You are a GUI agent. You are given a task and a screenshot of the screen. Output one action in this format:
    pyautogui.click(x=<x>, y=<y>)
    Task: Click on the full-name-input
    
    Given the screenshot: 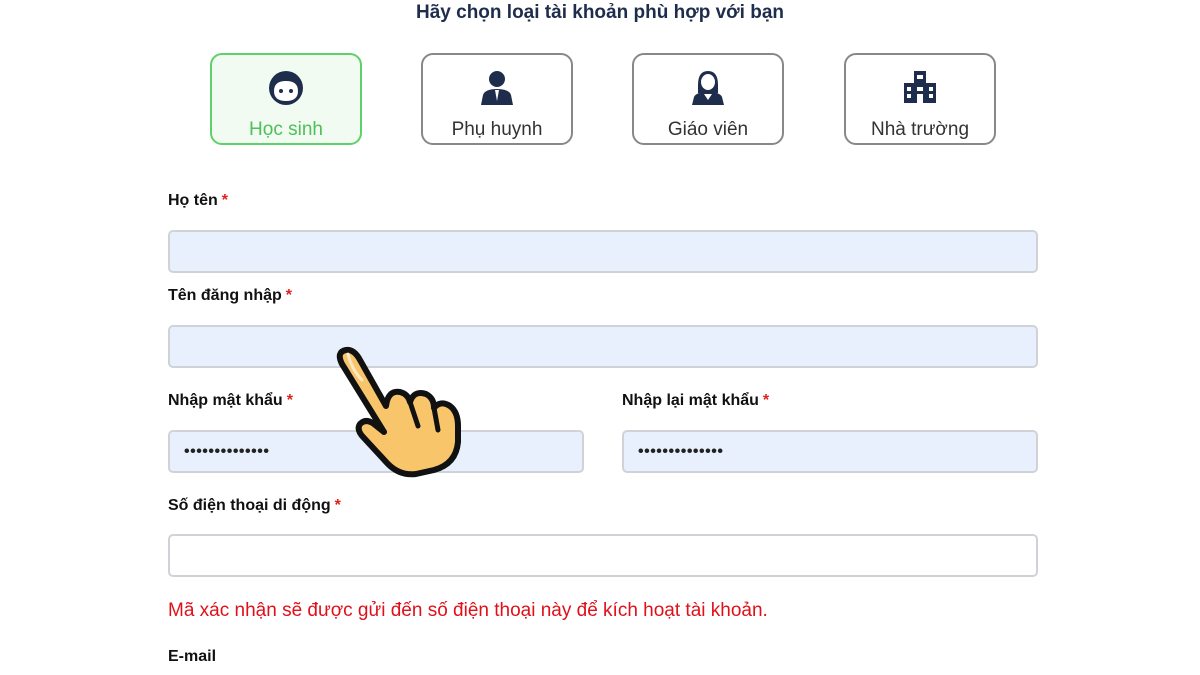 What is the action you would take?
    pyautogui.click(x=603, y=251)
    